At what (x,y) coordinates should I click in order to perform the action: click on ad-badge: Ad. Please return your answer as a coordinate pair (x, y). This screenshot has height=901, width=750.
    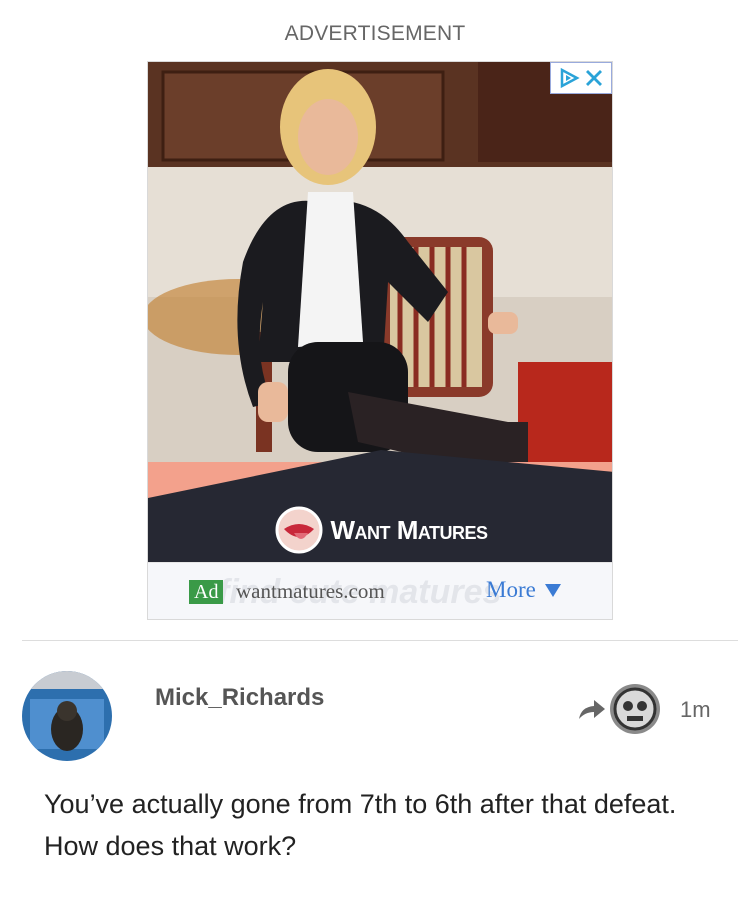
    Looking at the image, I should click on (206, 592).